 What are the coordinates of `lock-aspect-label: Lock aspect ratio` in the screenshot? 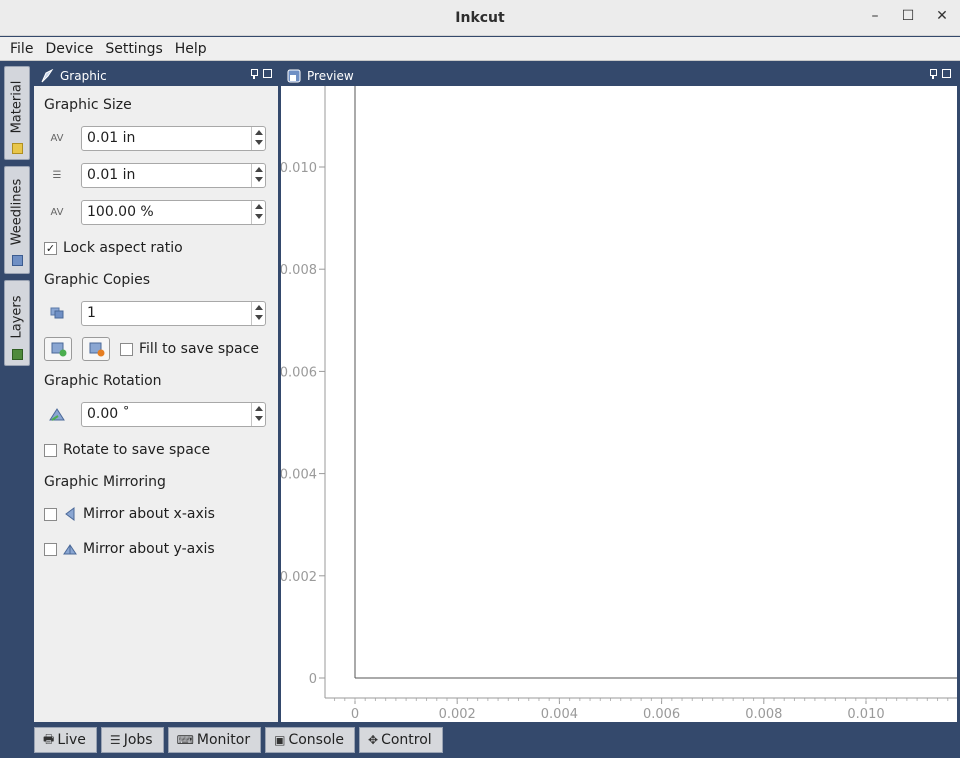 It's located at (123, 248).